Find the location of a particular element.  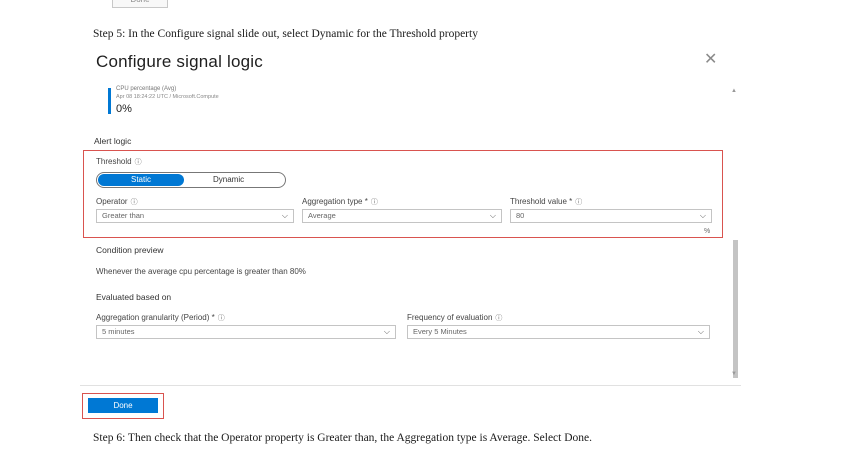

signal-name: CPU percentage (Avg) is located at coordinates (146, 89).